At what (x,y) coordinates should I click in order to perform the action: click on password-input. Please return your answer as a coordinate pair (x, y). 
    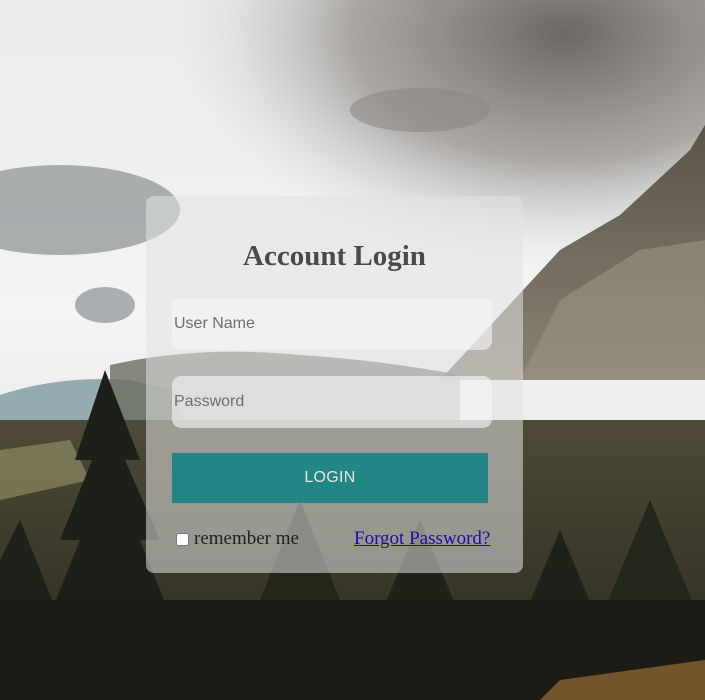
    Looking at the image, I should click on (332, 402).